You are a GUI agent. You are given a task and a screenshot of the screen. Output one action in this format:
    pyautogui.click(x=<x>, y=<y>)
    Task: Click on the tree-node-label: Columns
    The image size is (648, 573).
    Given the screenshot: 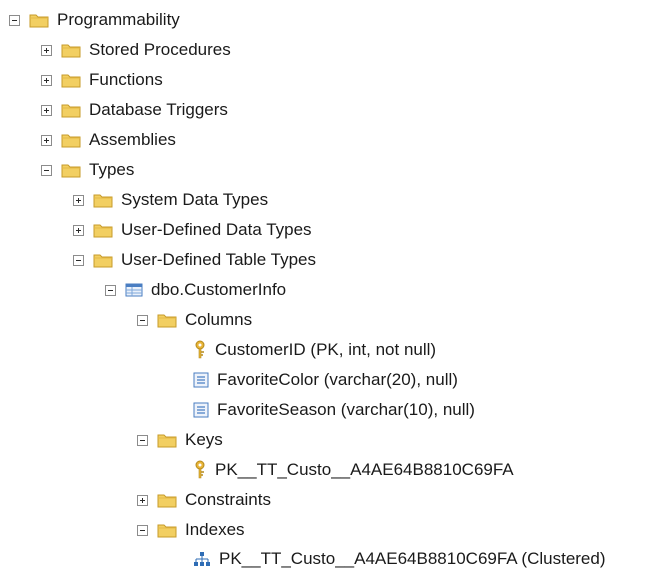 What is the action you would take?
    pyautogui.click(x=219, y=319)
    